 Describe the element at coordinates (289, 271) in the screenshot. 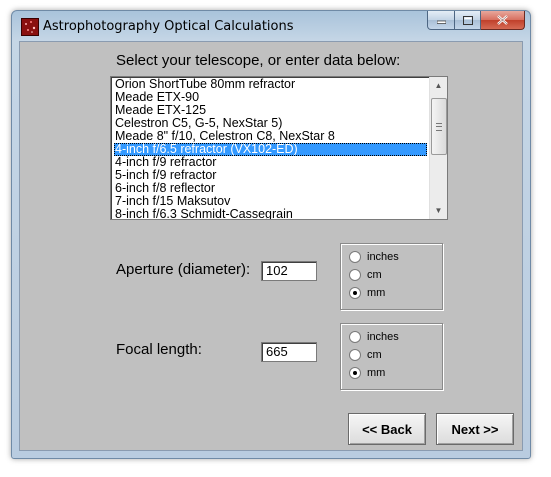

I see `aperture-input: 102` at that location.